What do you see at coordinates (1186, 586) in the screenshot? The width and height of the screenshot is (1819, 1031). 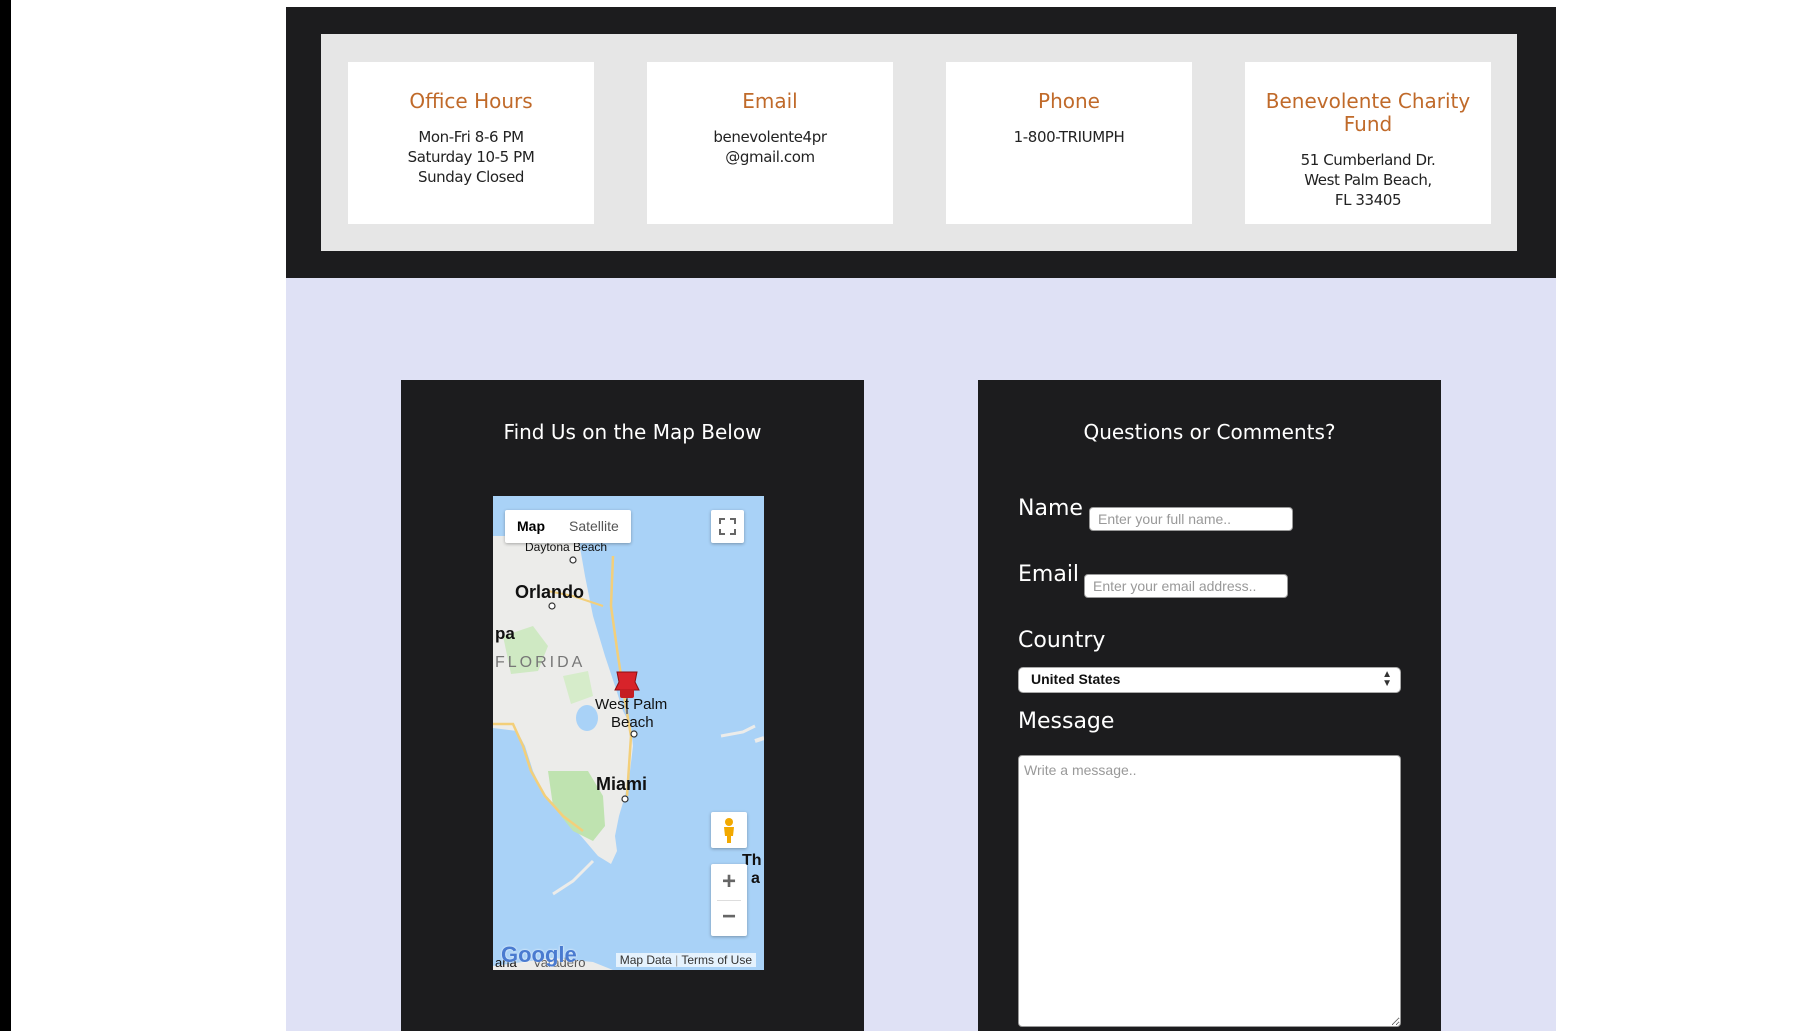 I see `email-input` at bounding box center [1186, 586].